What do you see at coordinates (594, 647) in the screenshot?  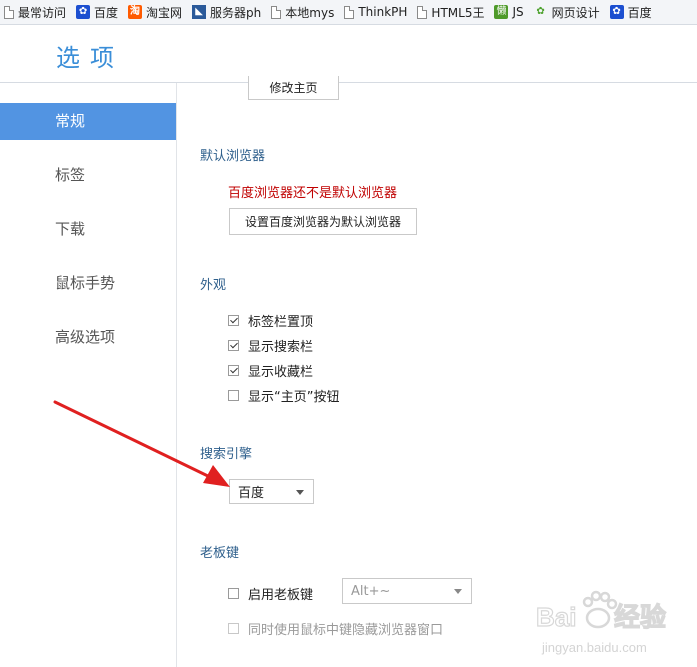 I see `watermark-url: jingyan.baidu.com` at bounding box center [594, 647].